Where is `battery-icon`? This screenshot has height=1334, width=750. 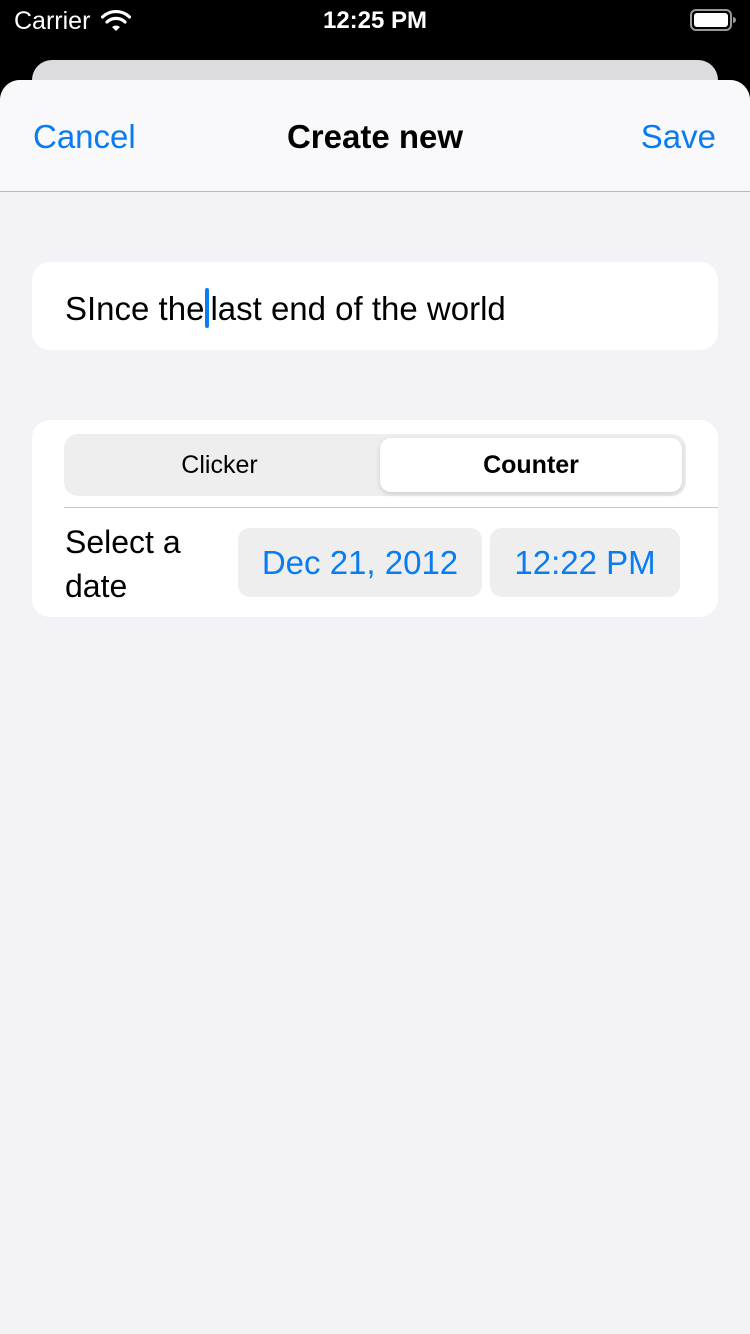 battery-icon is located at coordinates (713, 20).